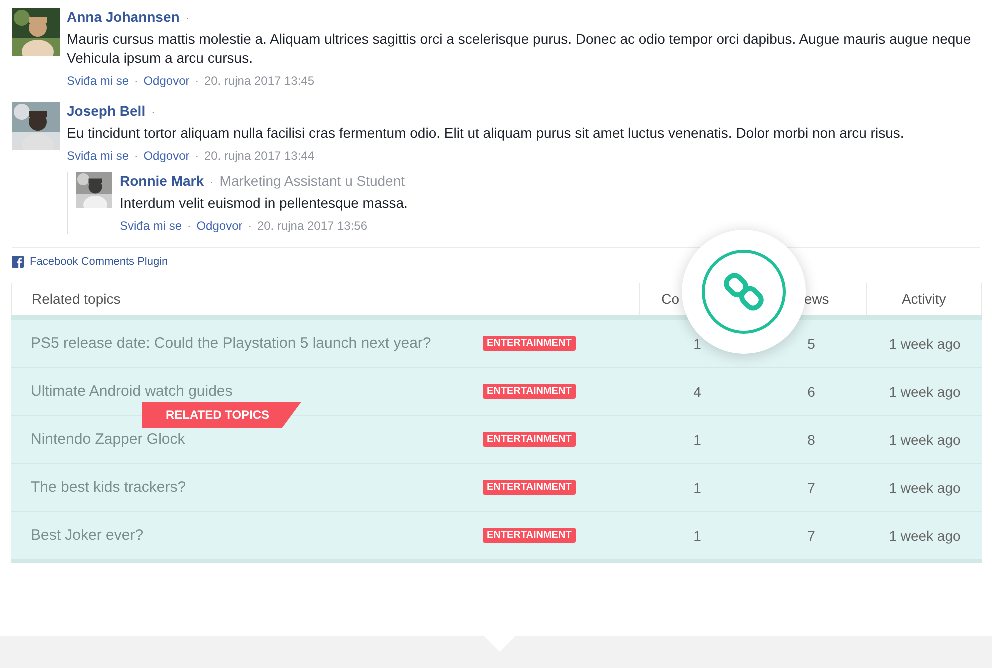 Image resolution: width=992 pixels, height=668 pixels. Describe the element at coordinates (222, 415) in the screenshot. I see `section-ribbon: RELATED TOPICS` at that location.